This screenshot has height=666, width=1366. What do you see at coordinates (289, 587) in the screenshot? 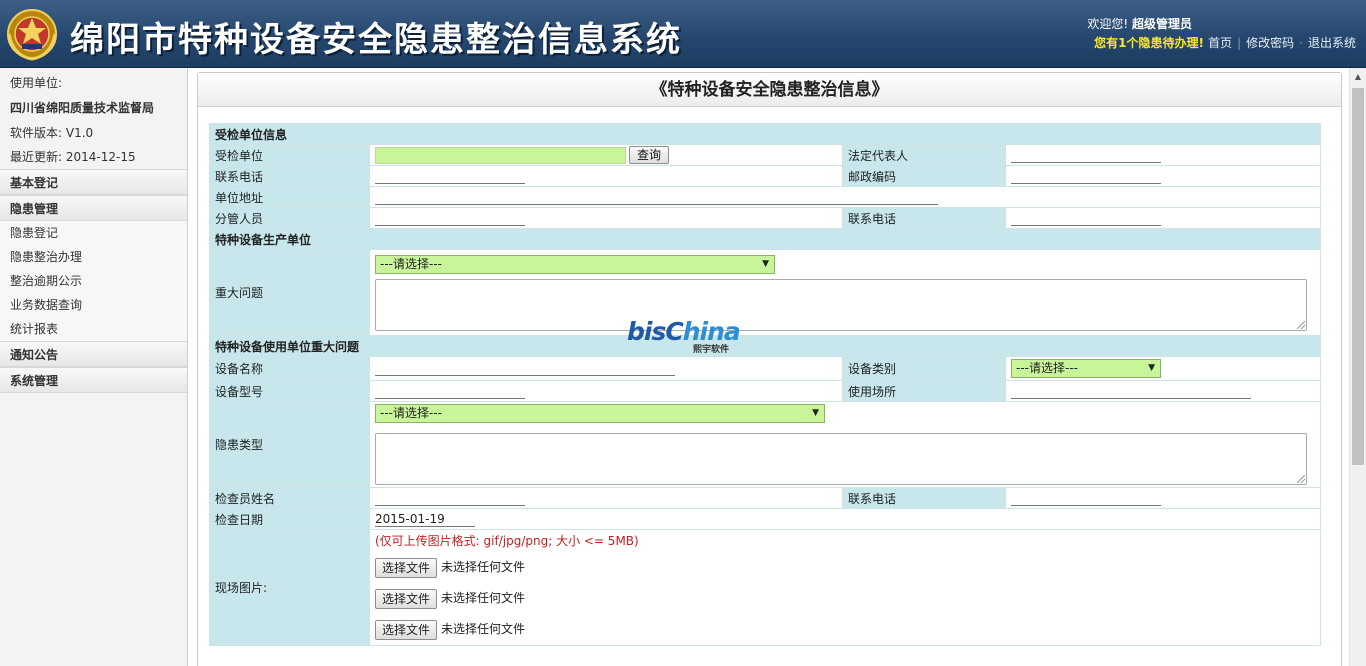
I see `label-photos: 现场图片:` at bounding box center [289, 587].